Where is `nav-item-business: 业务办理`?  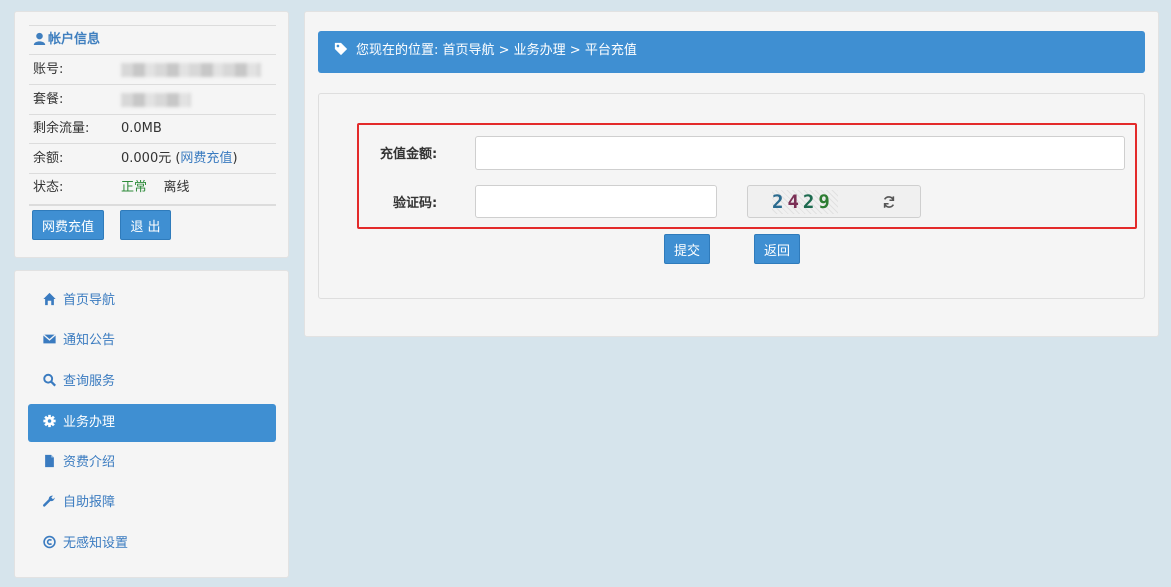
nav-item-business: 业务办理 is located at coordinates (152, 423).